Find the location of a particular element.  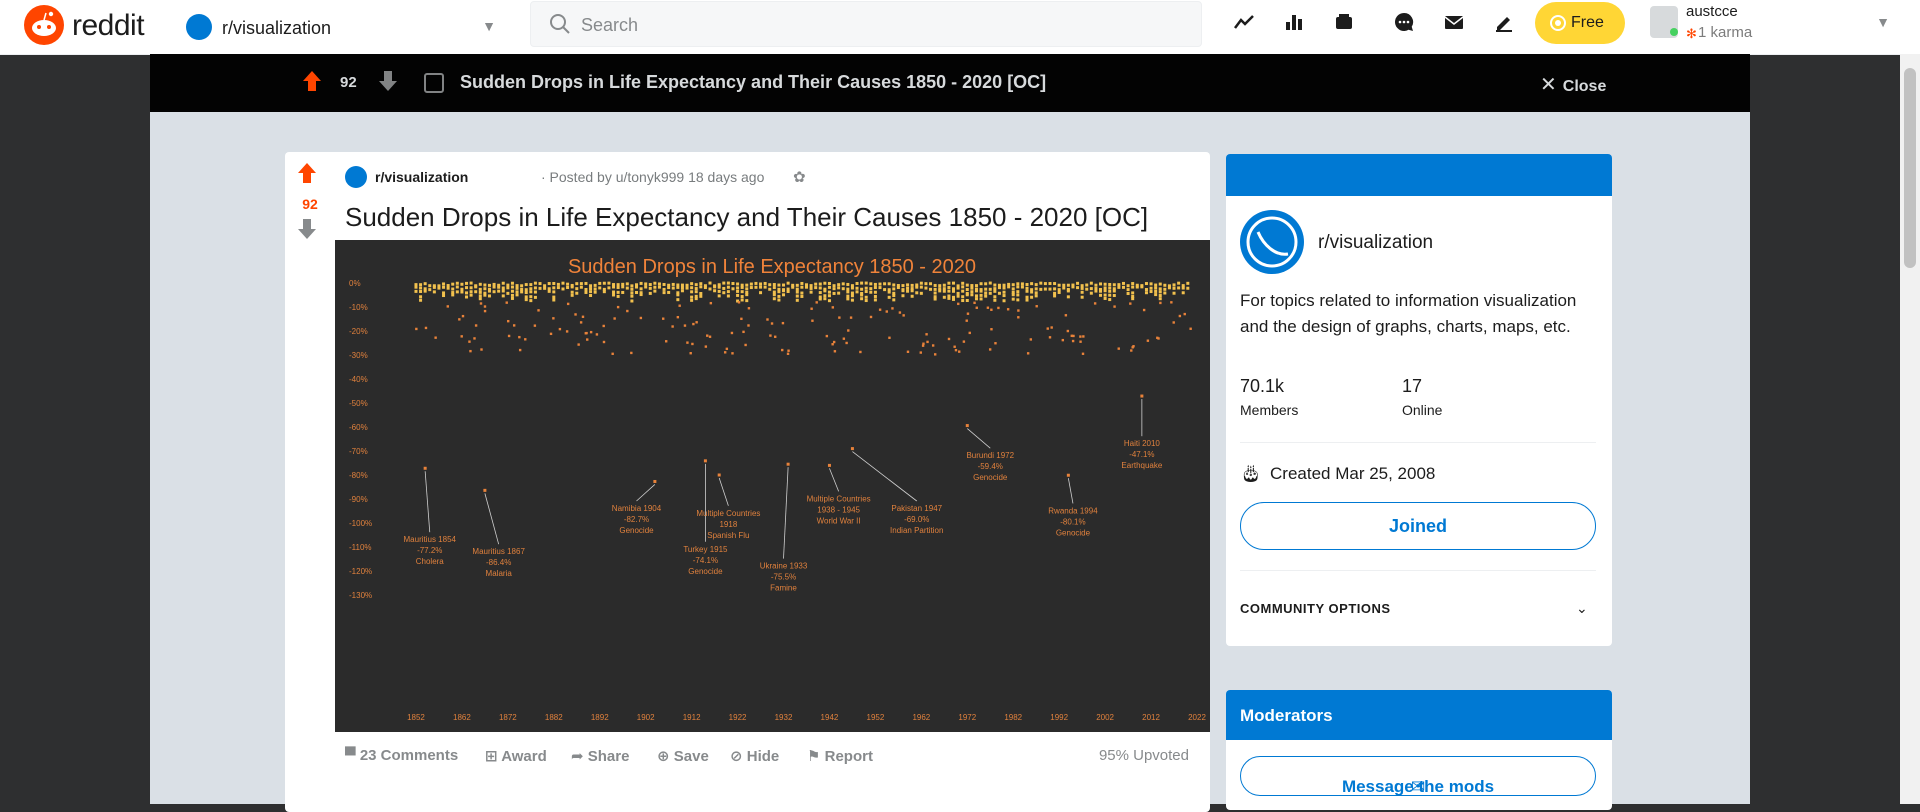

create-post-icon is located at coordinates (1504, 26).